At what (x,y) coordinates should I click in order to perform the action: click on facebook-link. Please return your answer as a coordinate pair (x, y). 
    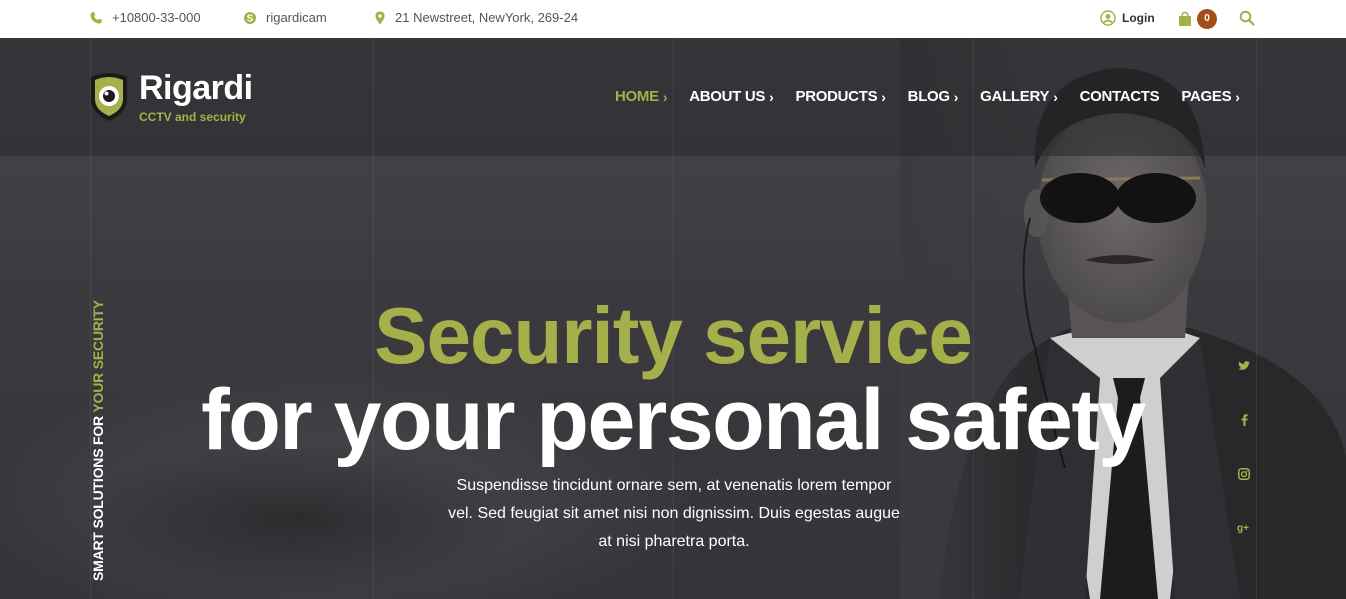
    Looking at the image, I should click on (1244, 420).